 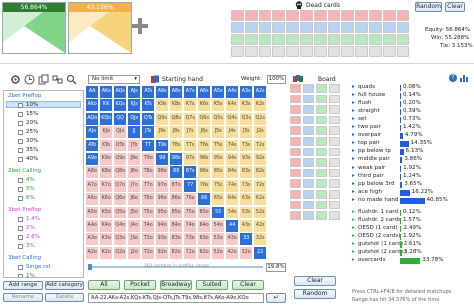 What do you see at coordinates (191, 119) in the screenshot?
I see `hand-cell: Q7s` at bounding box center [191, 119].